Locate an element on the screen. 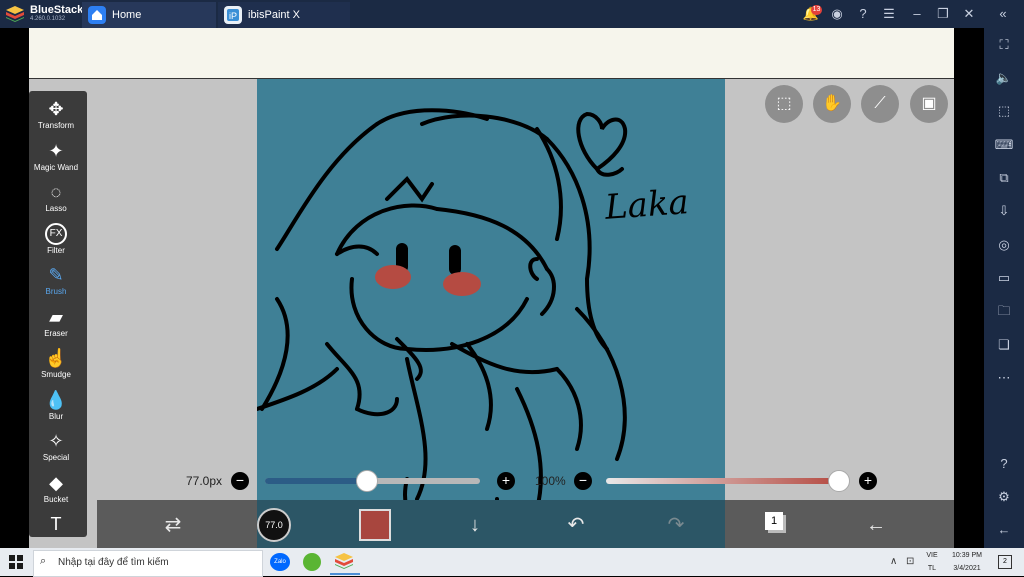 Image resolution: width=1024 pixels, height=577 pixels. settings-menu-icon: ☰ is located at coordinates (889, 14).